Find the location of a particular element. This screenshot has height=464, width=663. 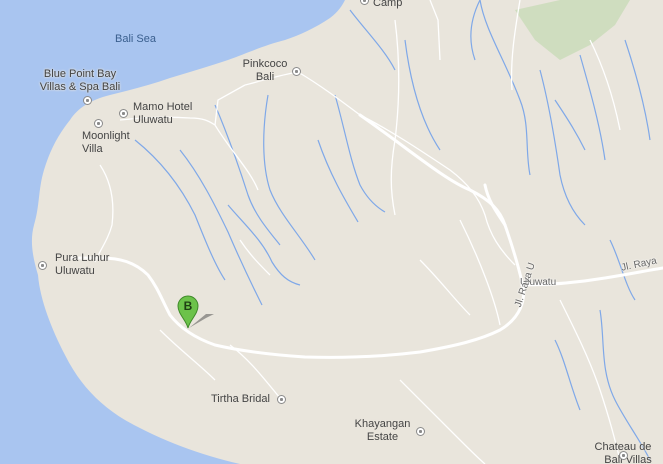

marker-letter: B is located at coordinates (188, 306).